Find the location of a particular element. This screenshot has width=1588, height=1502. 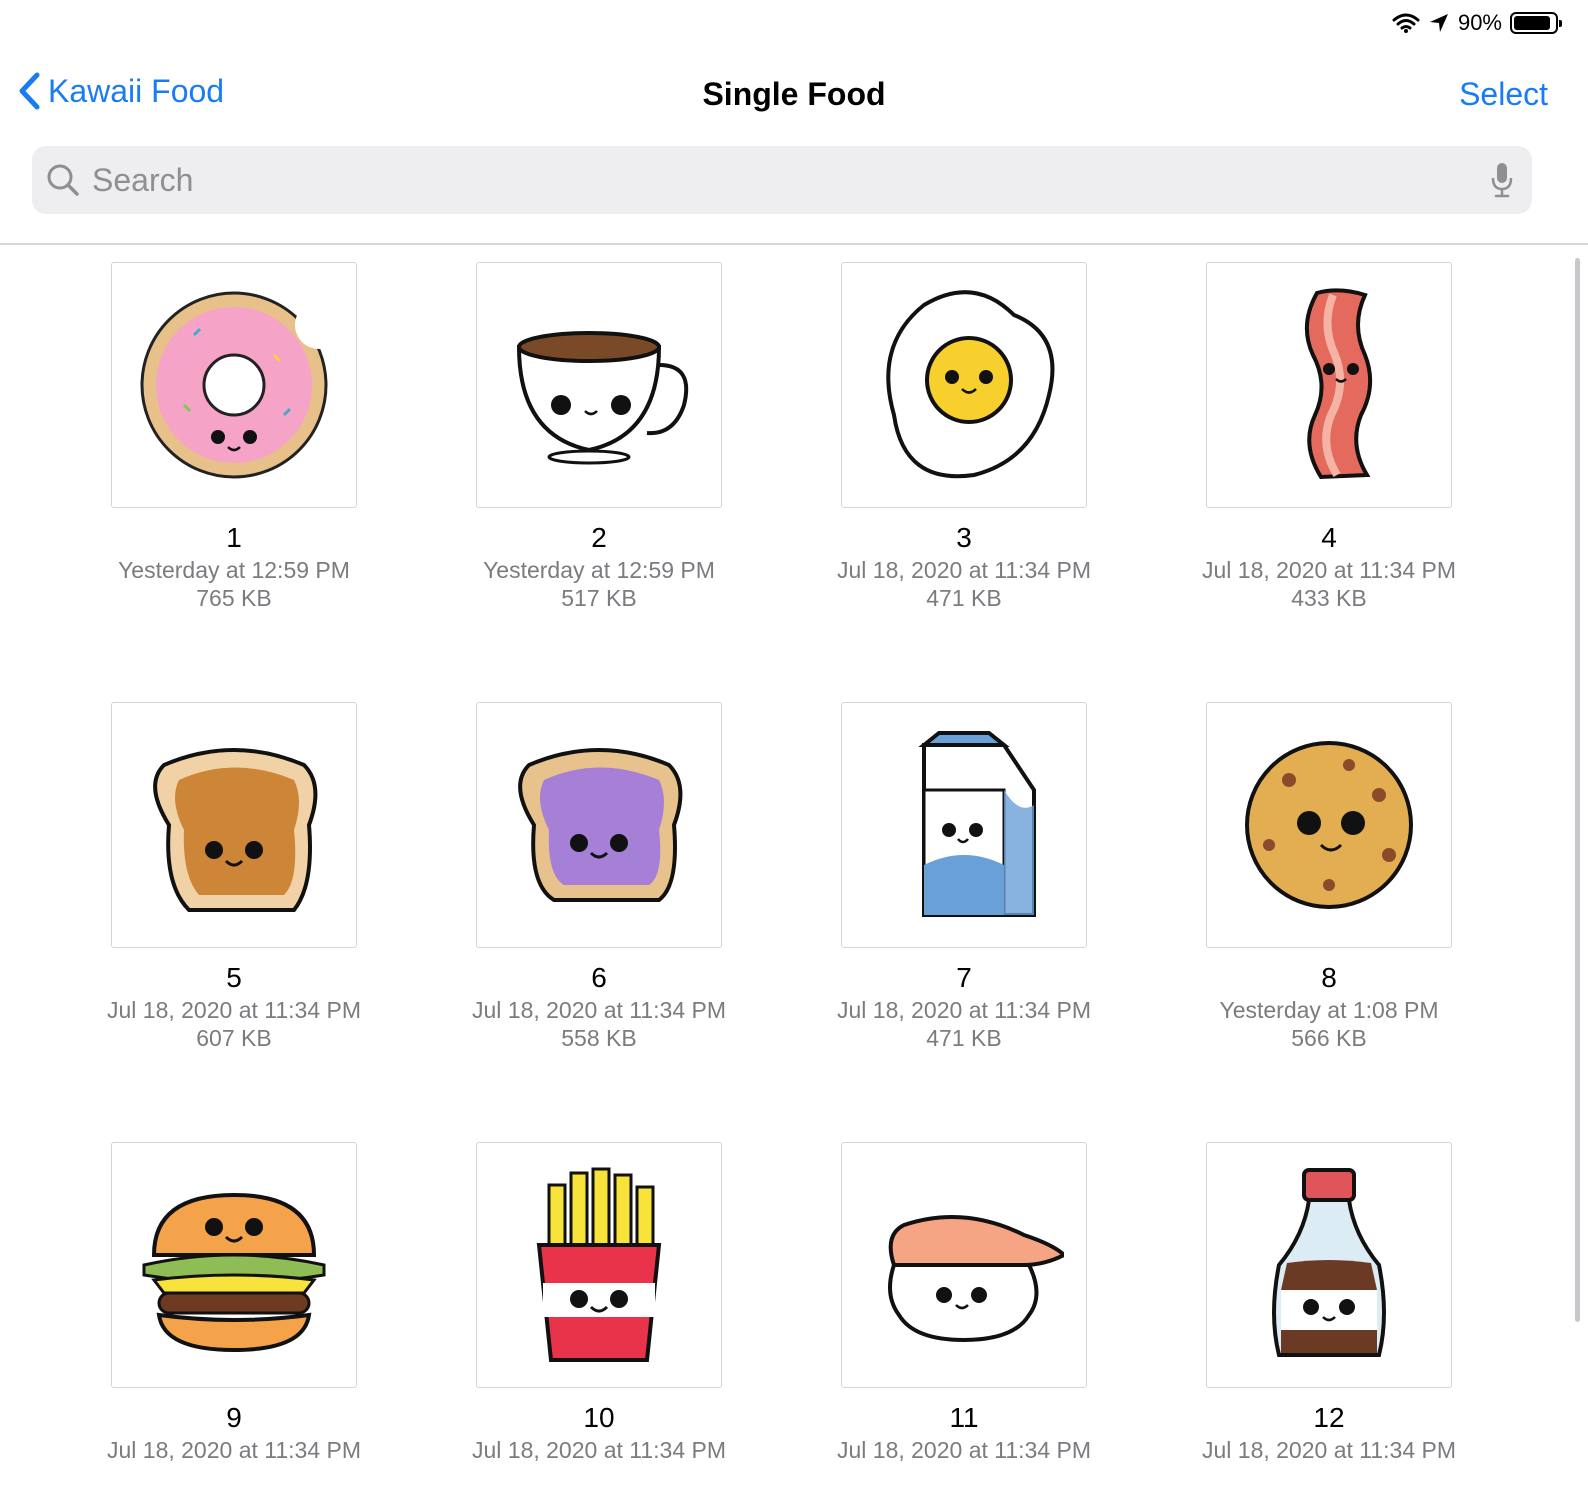

file-item: 3 Jul 18, 2020 at 11:34 PM 471 KB is located at coordinates (964, 436).